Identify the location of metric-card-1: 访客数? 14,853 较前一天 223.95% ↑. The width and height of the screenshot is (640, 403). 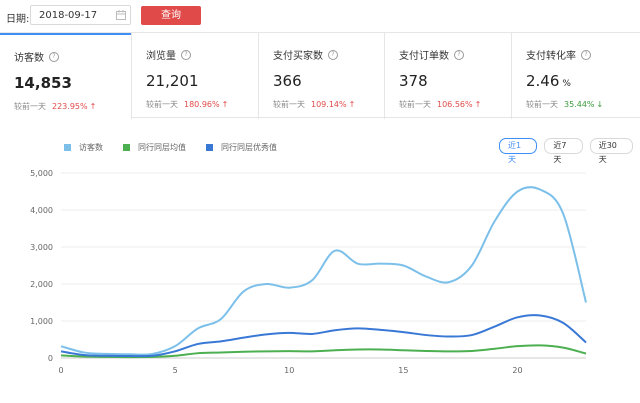
(65, 76).